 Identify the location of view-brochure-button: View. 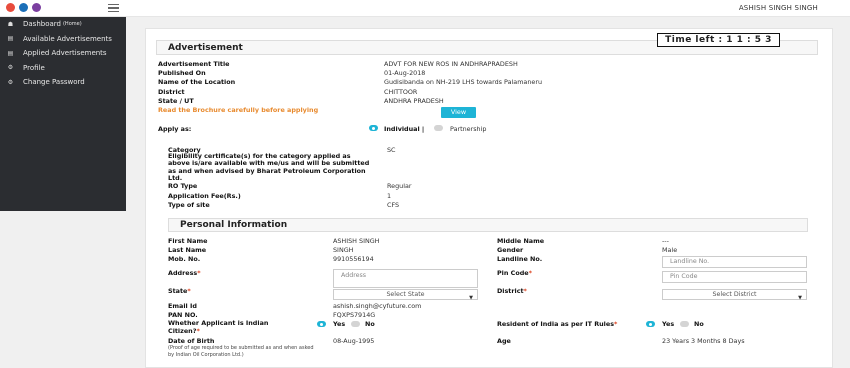
(458, 112).